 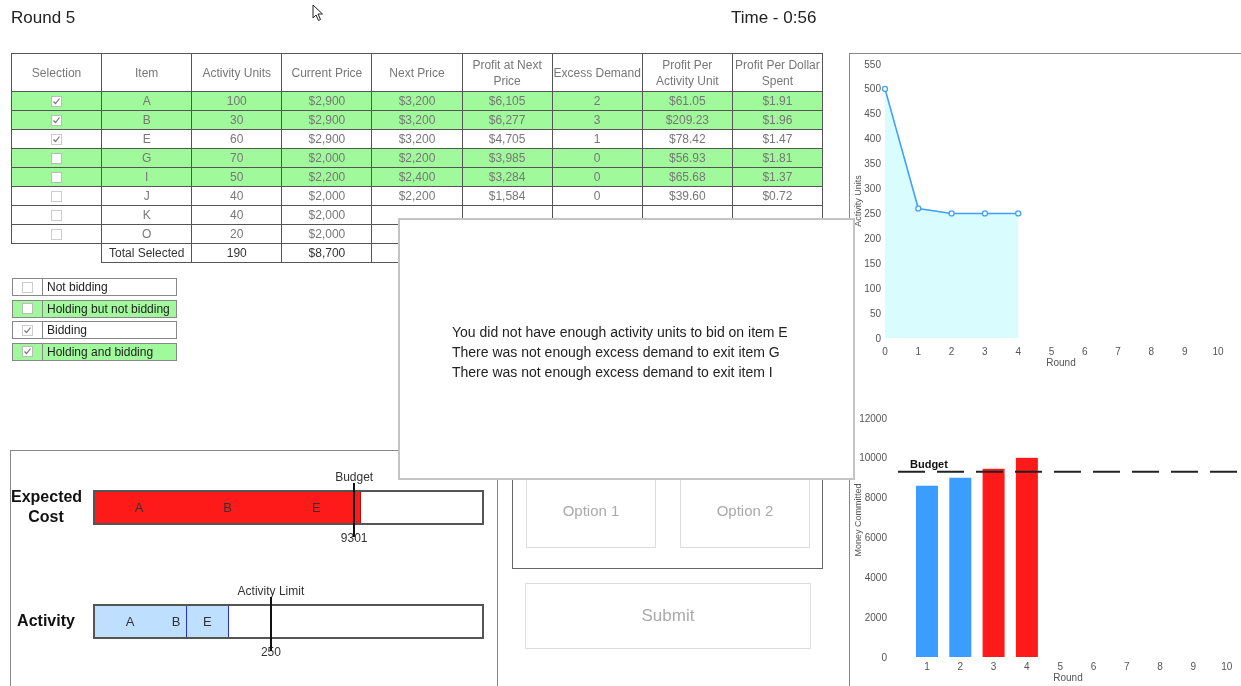 What do you see at coordinates (858, 520) in the screenshot?
I see `axis-title: Money Committed` at bounding box center [858, 520].